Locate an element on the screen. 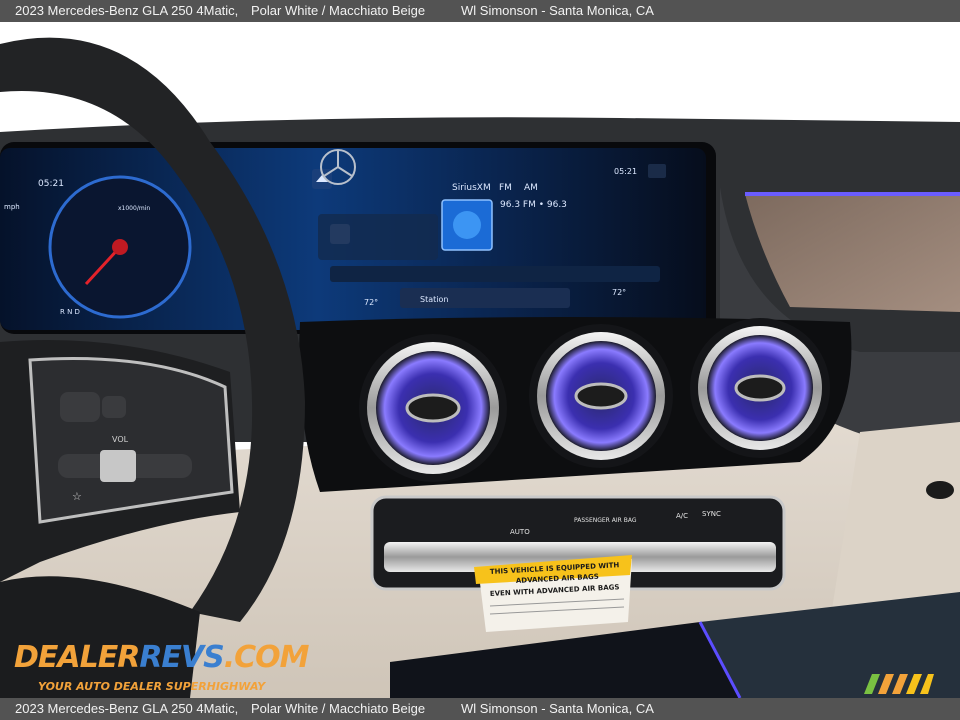 The width and height of the screenshot is (960, 720). vehicle-colors: Polar White / Macchiato Beige is located at coordinates (338, 10).